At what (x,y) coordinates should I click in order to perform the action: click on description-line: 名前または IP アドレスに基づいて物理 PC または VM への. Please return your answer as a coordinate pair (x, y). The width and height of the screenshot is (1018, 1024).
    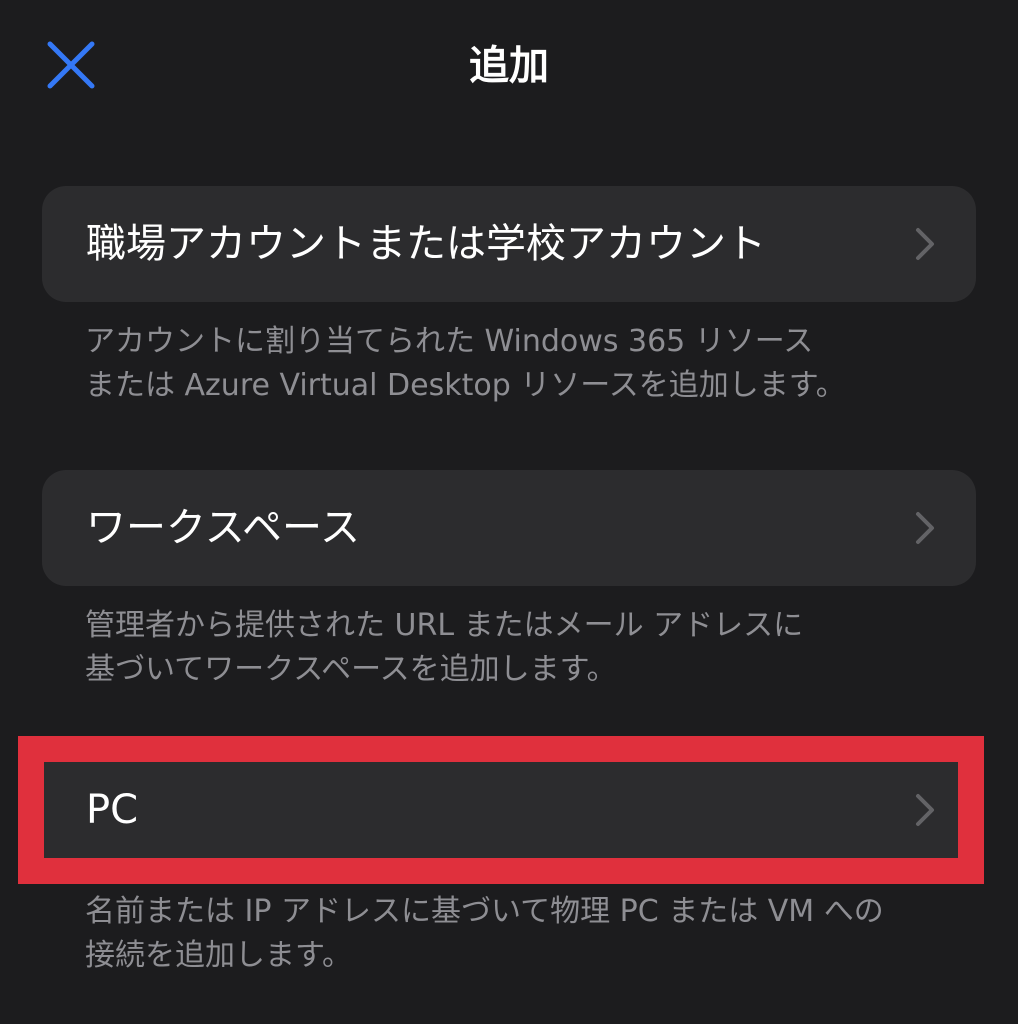
    Looking at the image, I should click on (484, 911).